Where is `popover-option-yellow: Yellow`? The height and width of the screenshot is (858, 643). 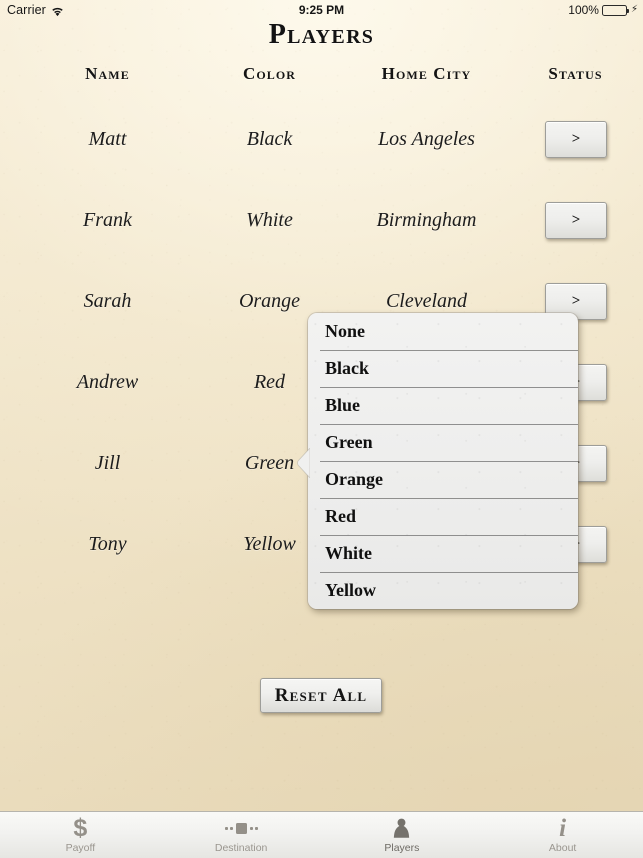
popover-option-yellow: Yellow is located at coordinates (443, 590).